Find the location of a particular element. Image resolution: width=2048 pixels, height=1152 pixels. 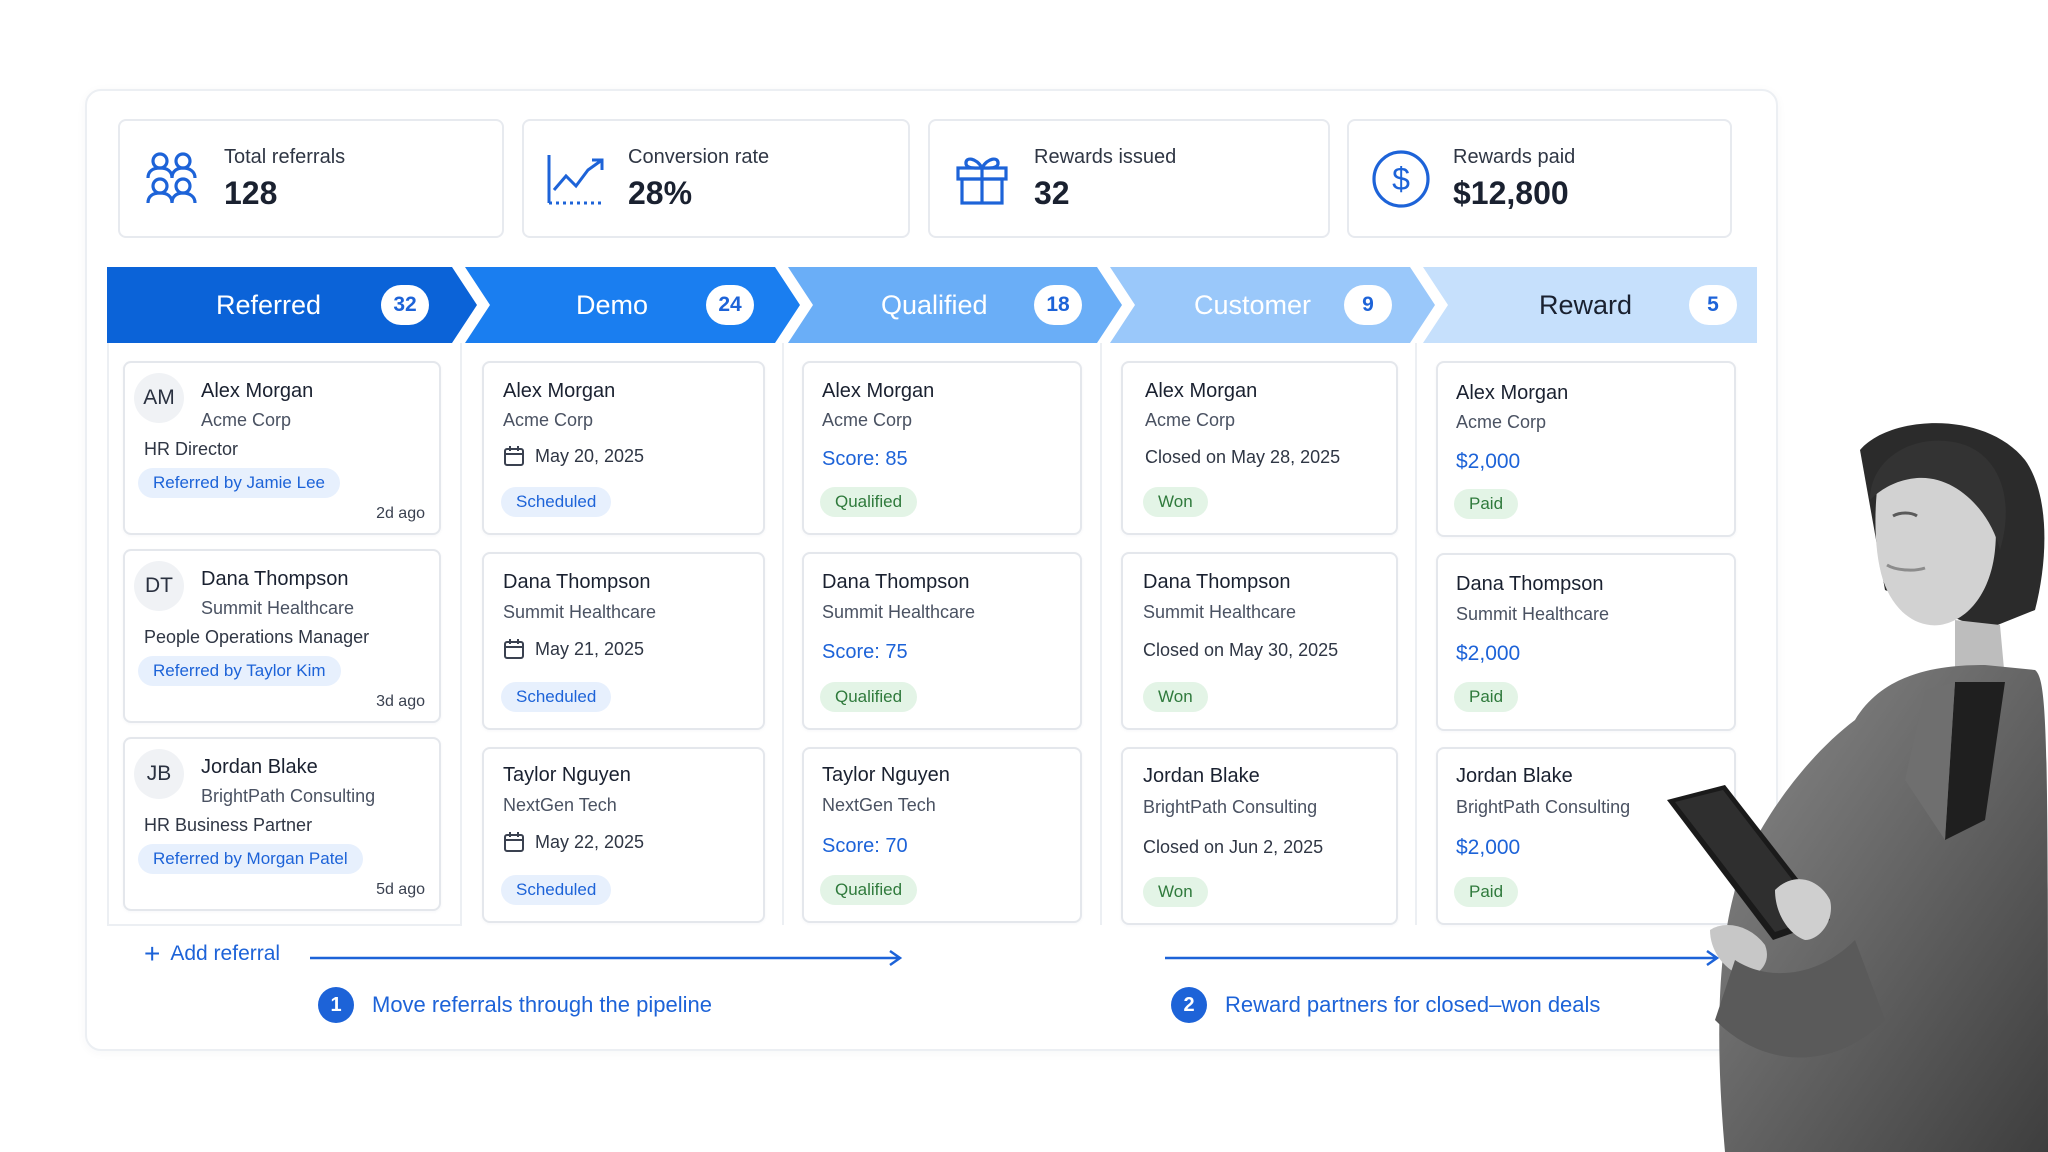

demo-date-text: May 20, 2025 is located at coordinates (590, 455).